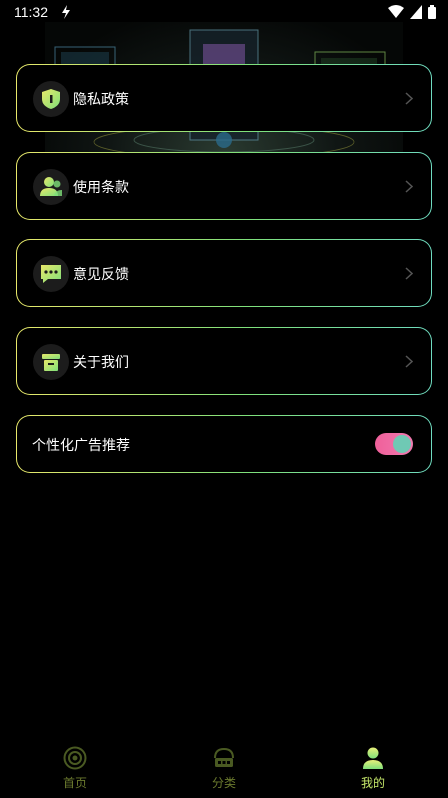  I want to click on personalized-ads-toggle, so click(394, 444).